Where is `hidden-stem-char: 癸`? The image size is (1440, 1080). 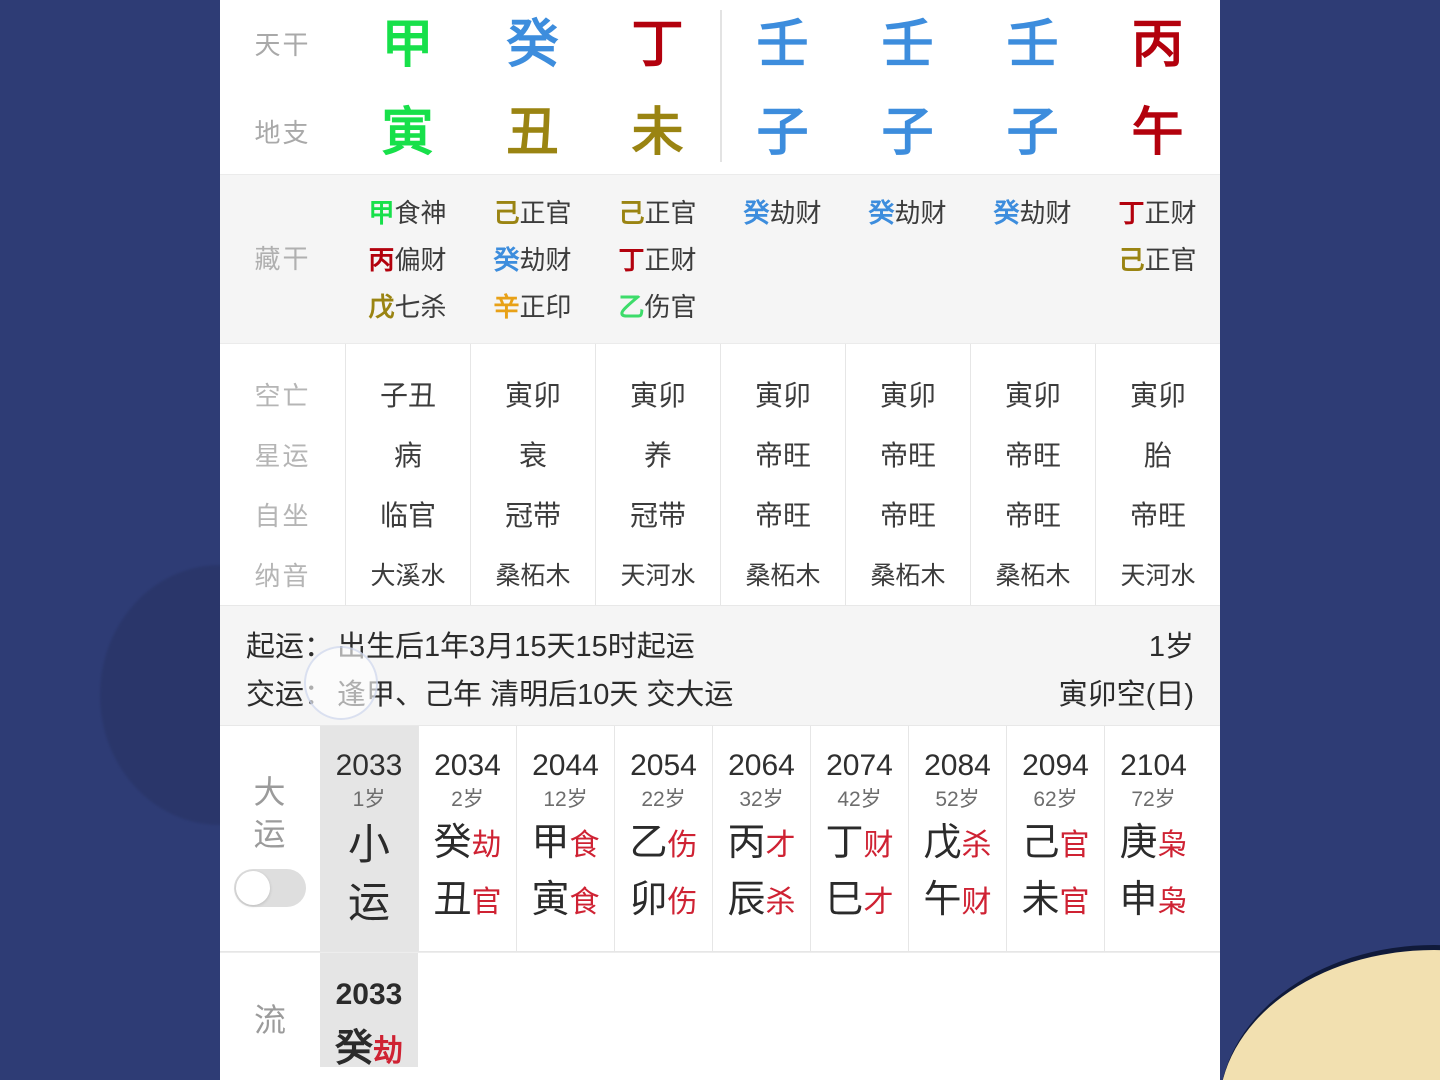
hidden-stem-char: 癸 is located at coordinates (1006, 213).